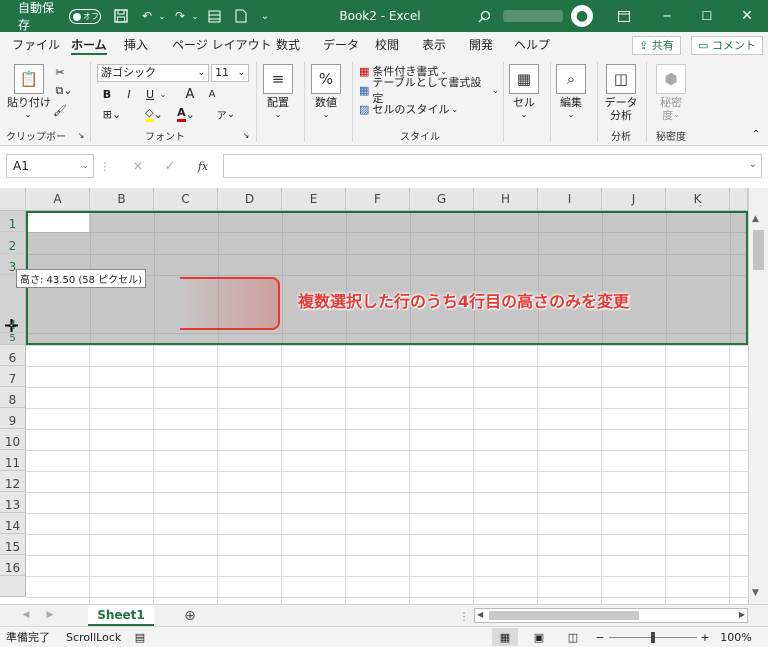 The height and width of the screenshot is (647, 768). I want to click on find-icon: ⌕, so click(571, 79).